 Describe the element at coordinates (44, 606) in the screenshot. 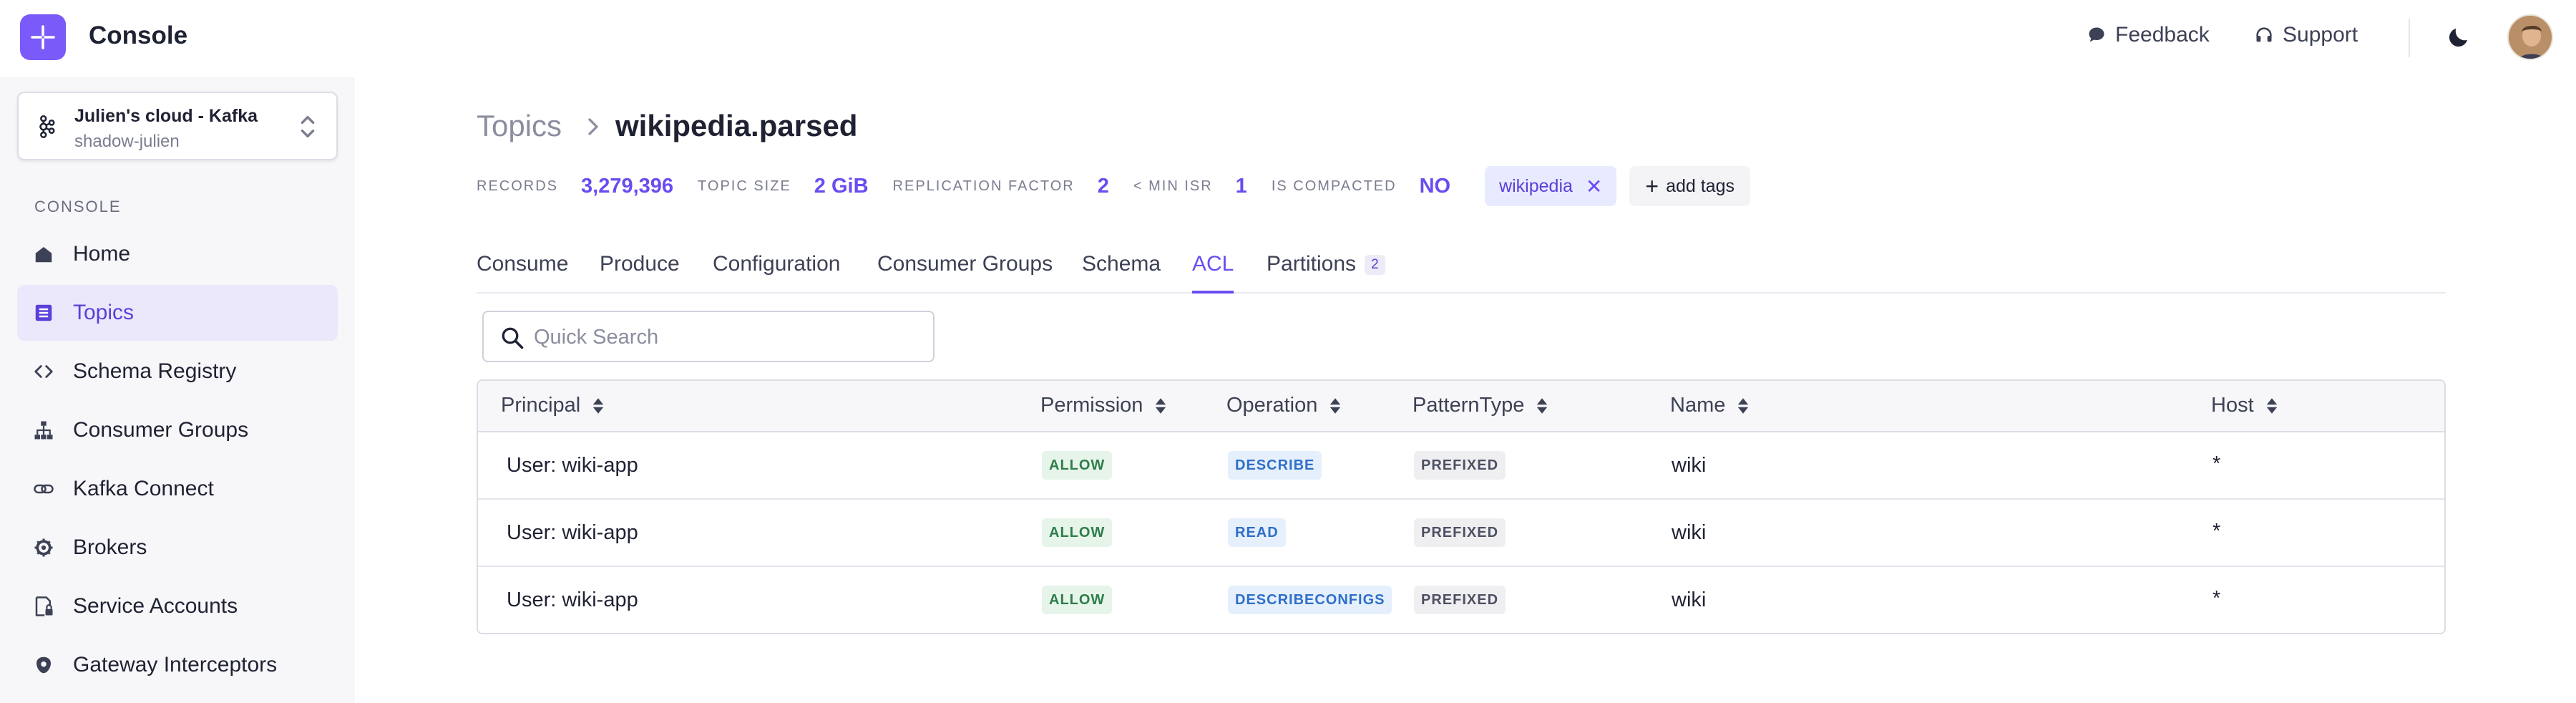

I see `account-lock-icon` at that location.